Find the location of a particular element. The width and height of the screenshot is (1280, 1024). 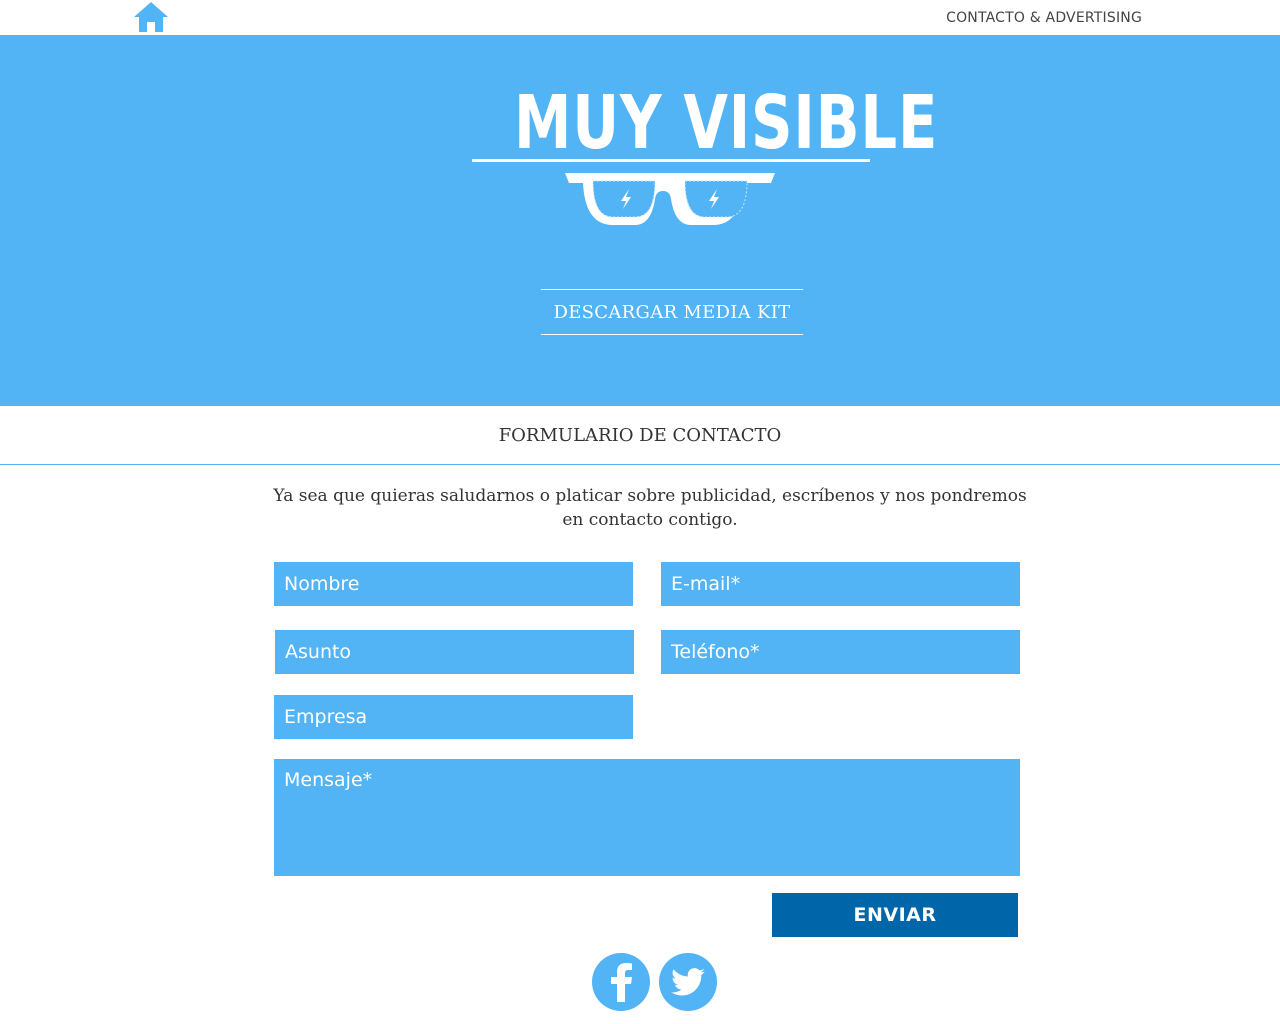

twitter-icon is located at coordinates (688, 982).